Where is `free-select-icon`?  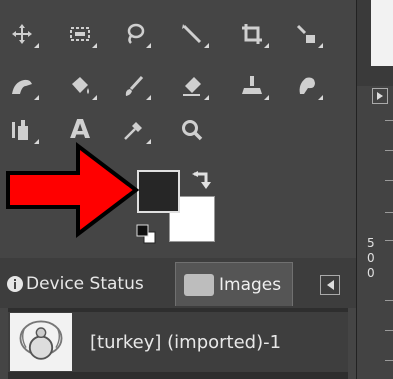
free-select-icon is located at coordinates (136, 33).